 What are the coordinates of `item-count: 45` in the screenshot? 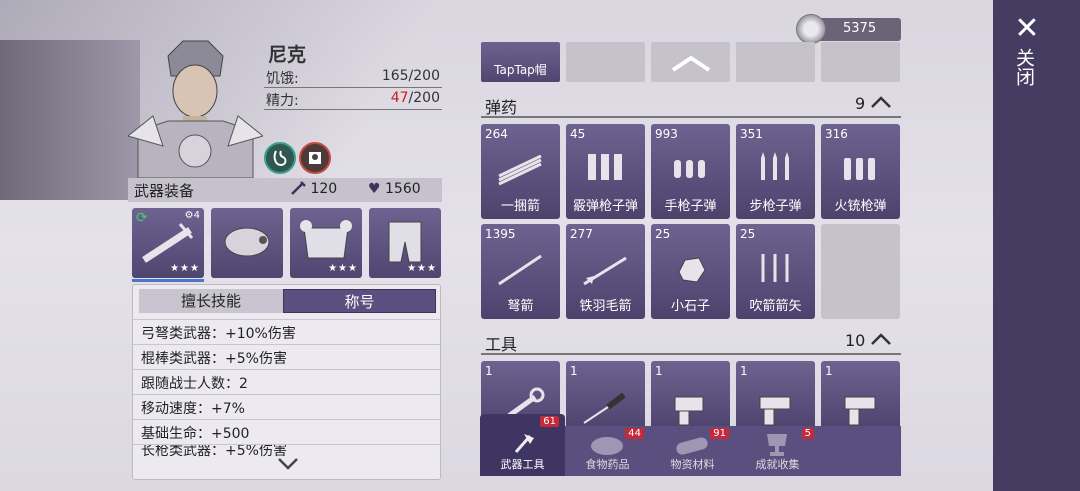 It's located at (578, 134).